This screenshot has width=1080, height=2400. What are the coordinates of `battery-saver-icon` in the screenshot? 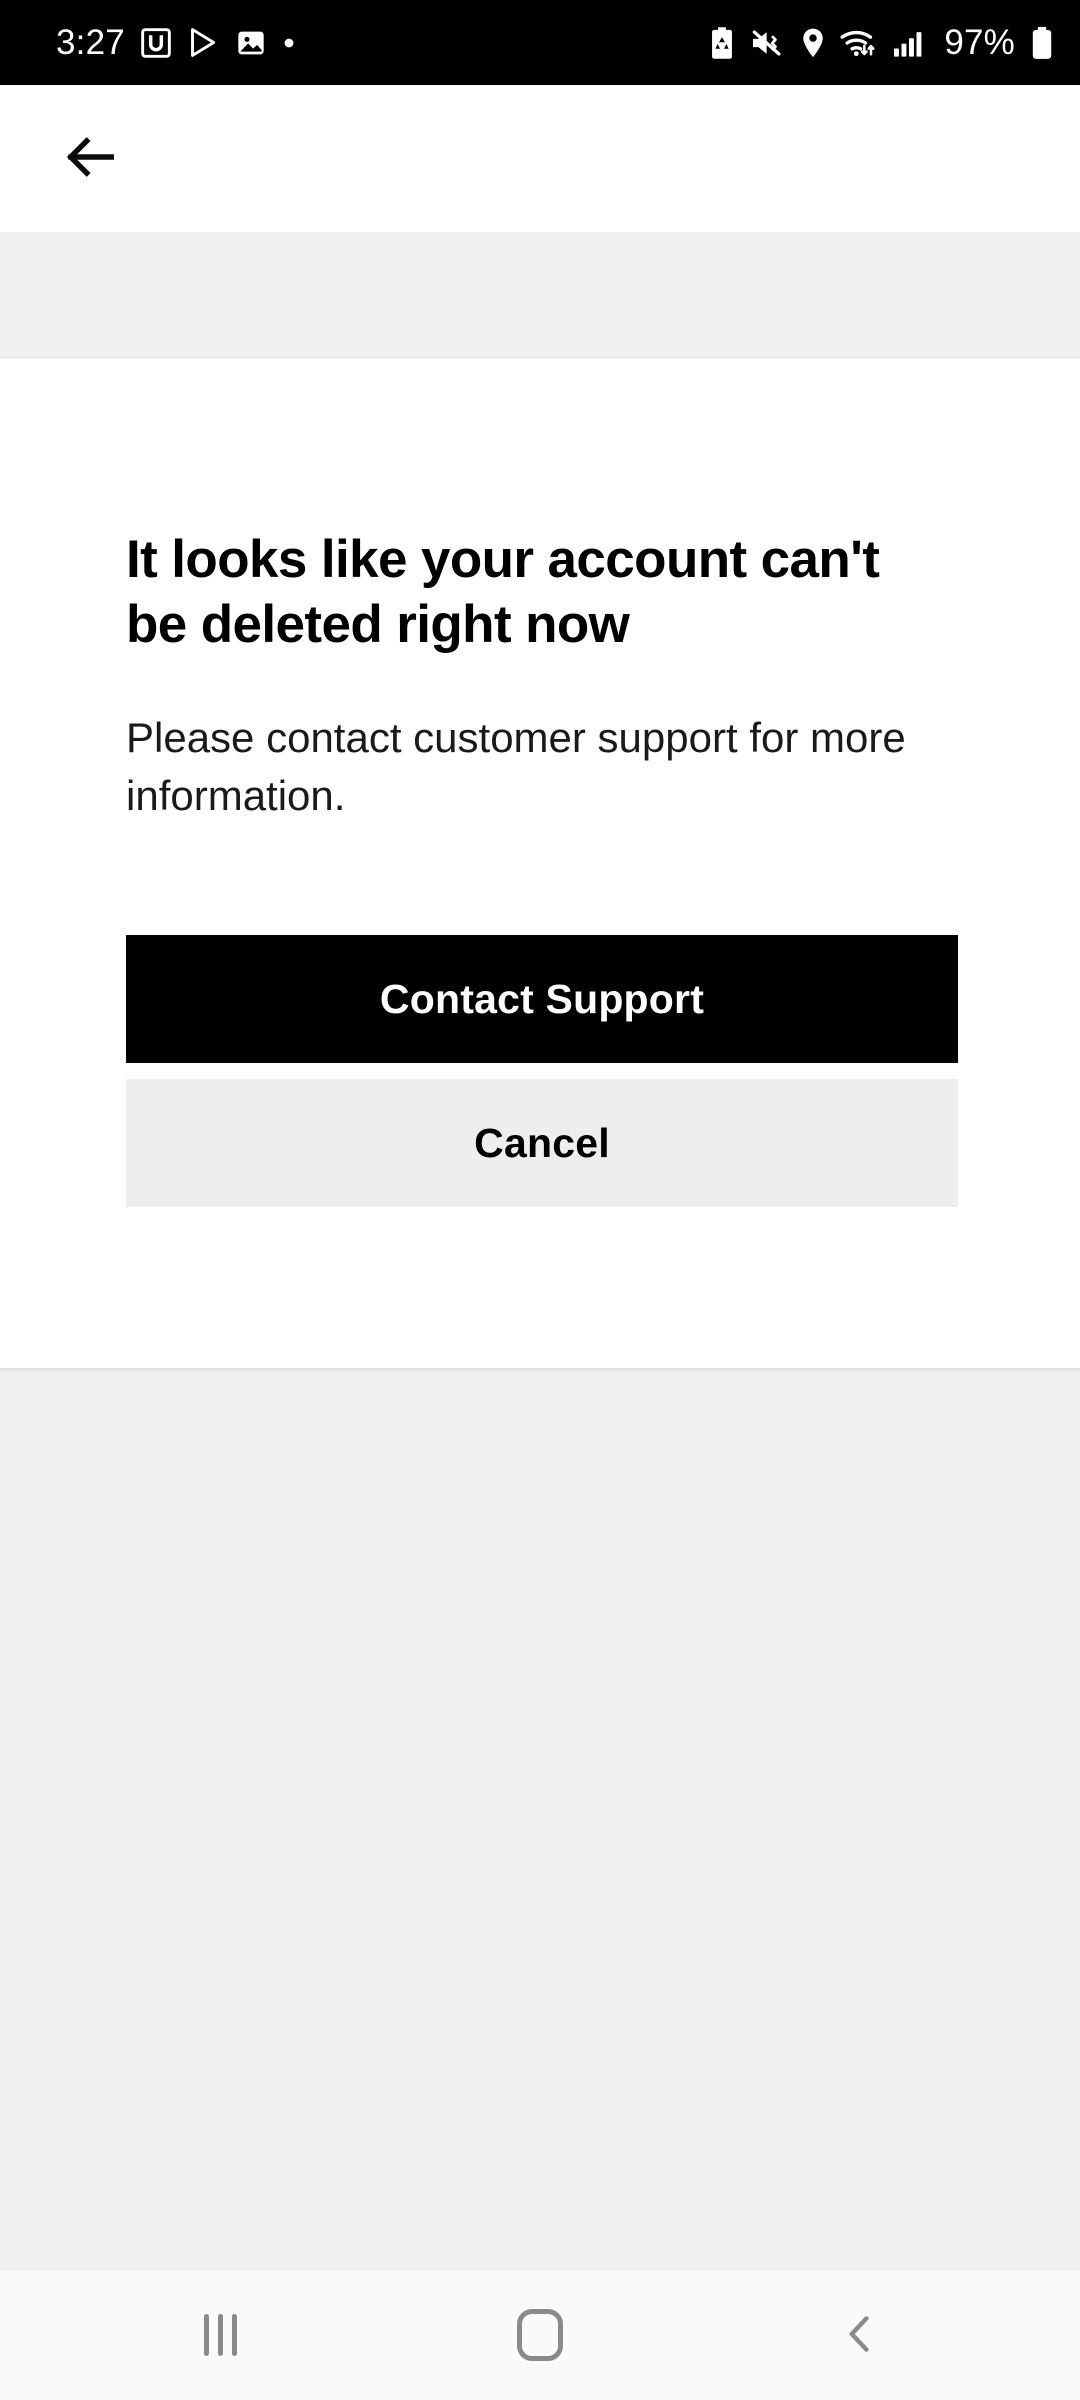 It's located at (722, 43).